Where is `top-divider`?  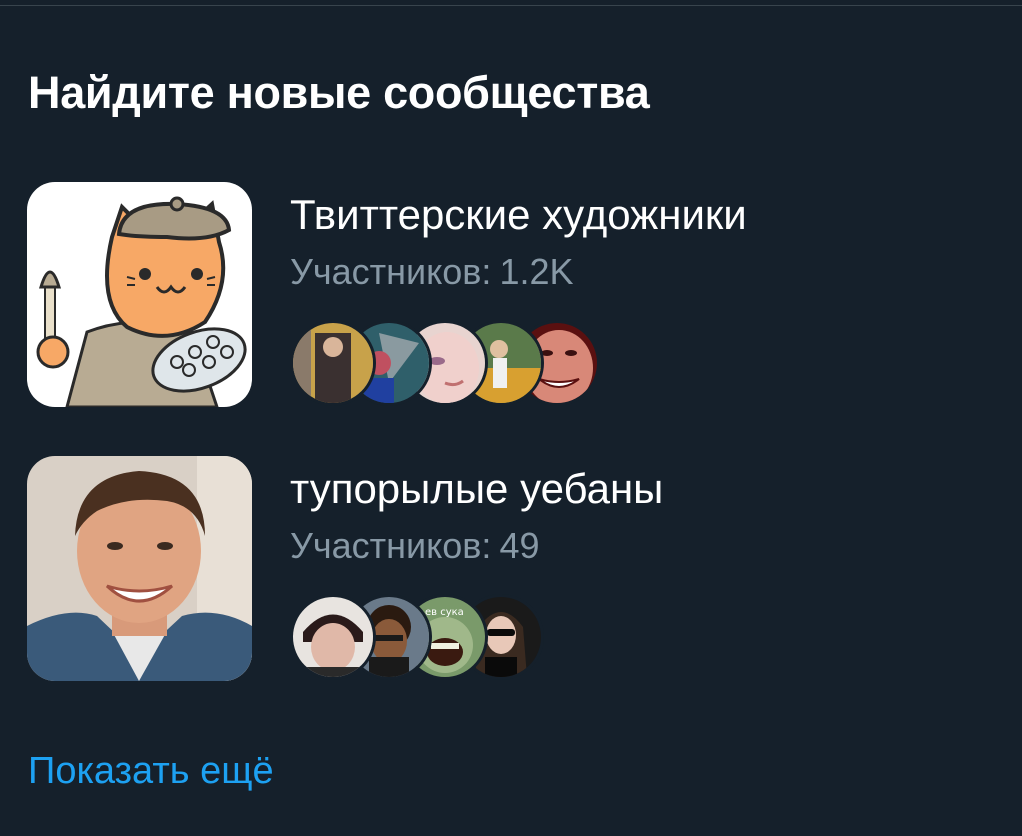 top-divider is located at coordinates (511, 5).